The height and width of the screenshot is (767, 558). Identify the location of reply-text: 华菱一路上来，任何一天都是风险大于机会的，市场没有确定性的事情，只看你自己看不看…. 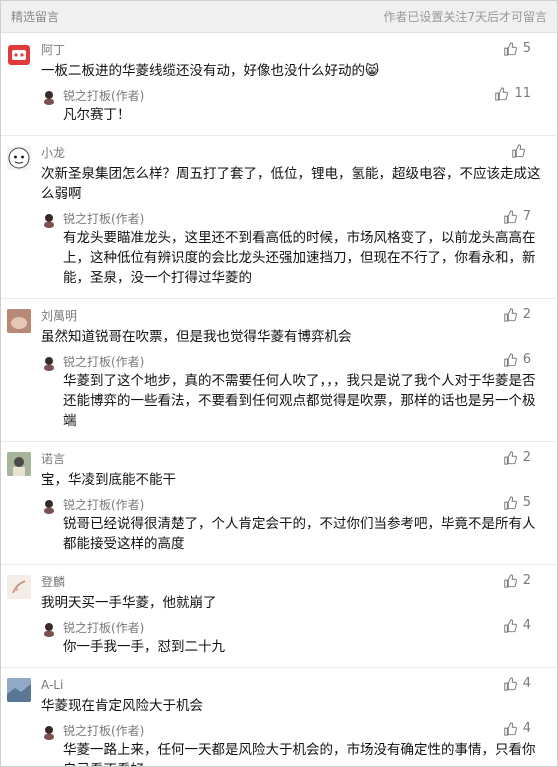
(299, 754).